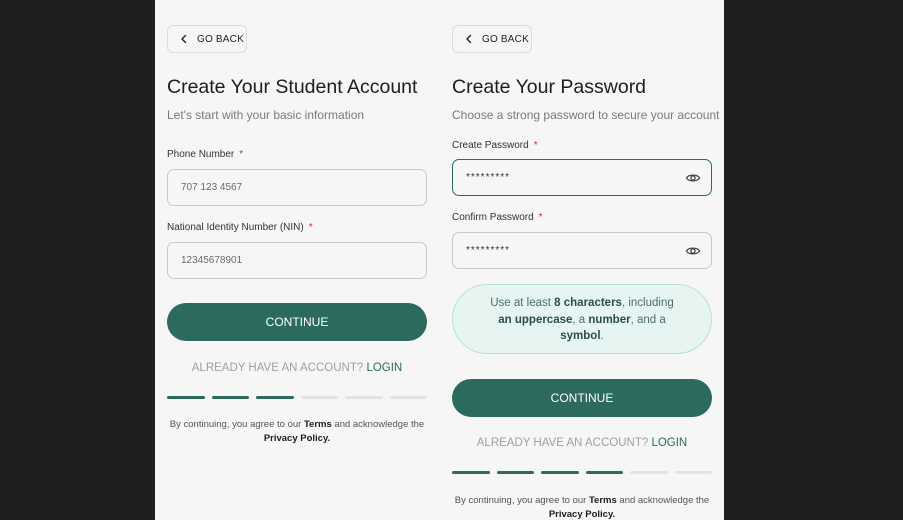 The image size is (903, 520). I want to click on page-subtitle: Let's start with your basic information, so click(266, 115).